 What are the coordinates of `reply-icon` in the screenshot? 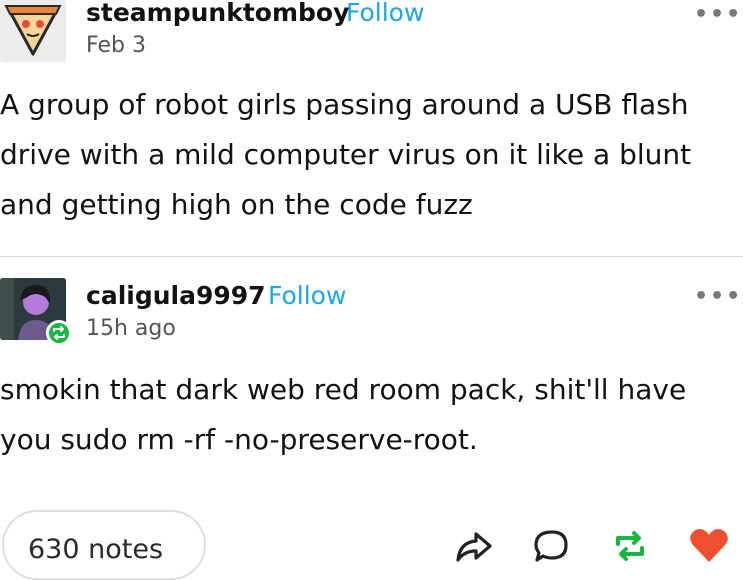 It's located at (552, 546).